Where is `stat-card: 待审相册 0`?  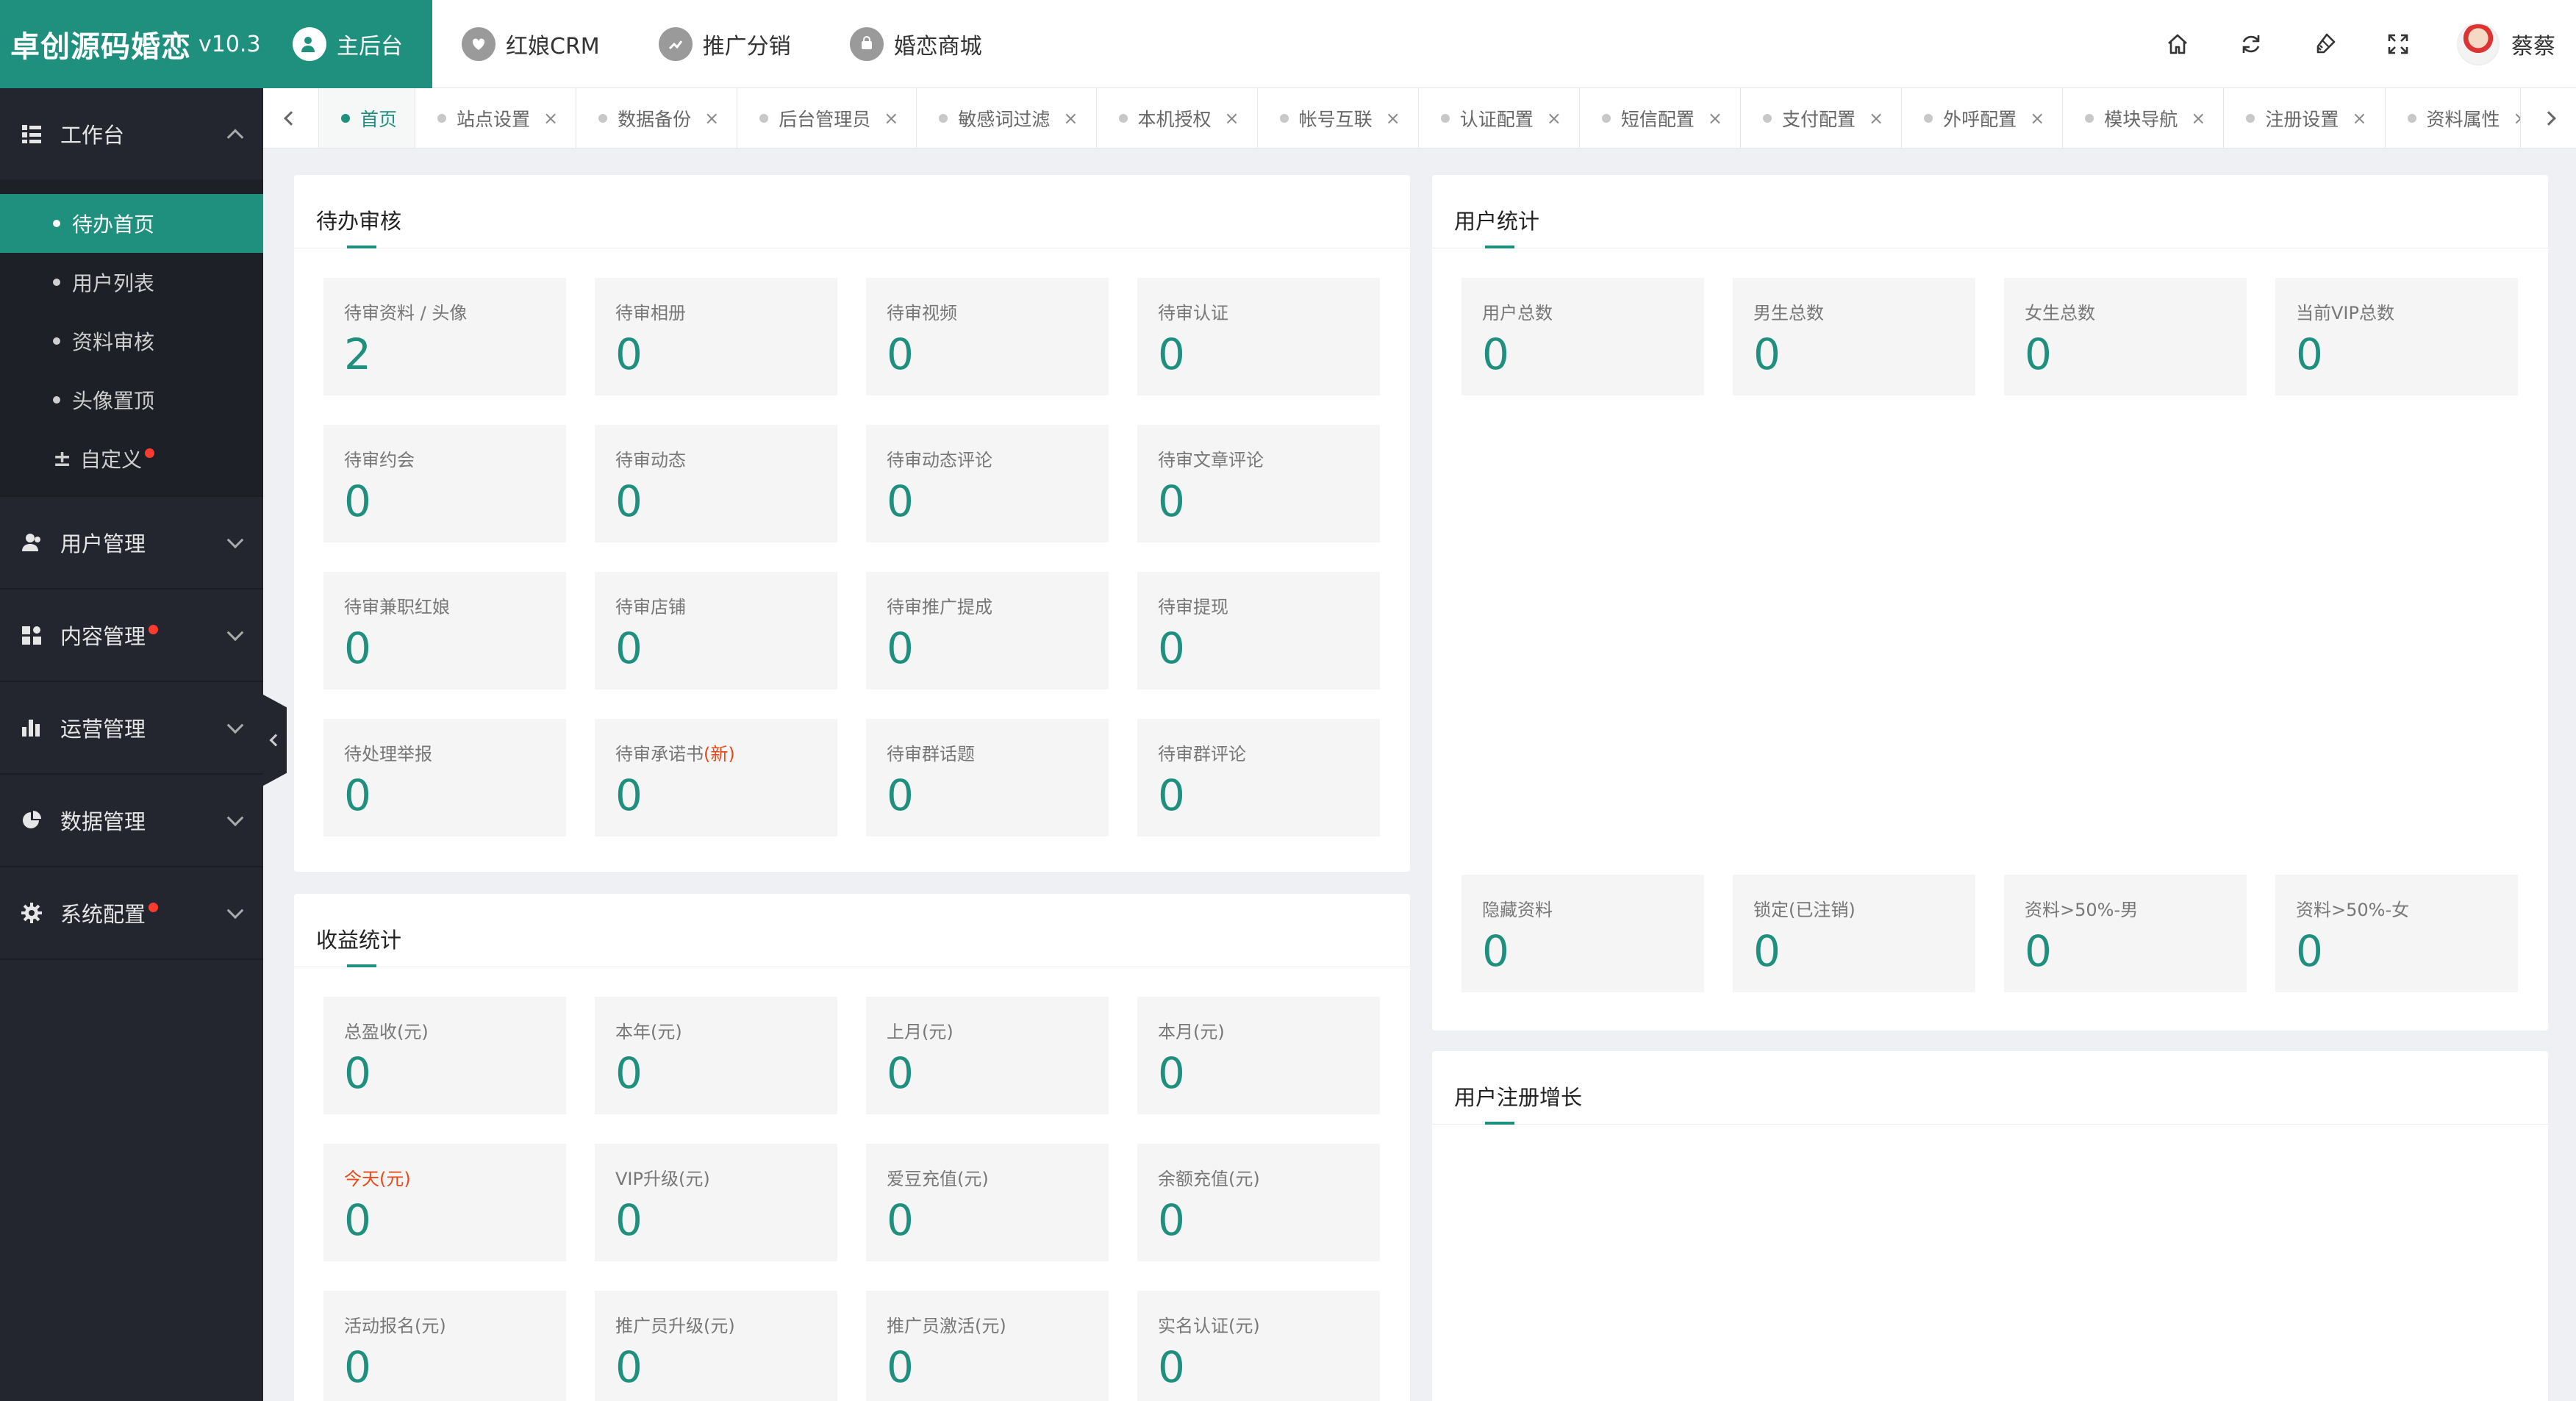 stat-card: 待审相册 0 is located at coordinates (716, 337).